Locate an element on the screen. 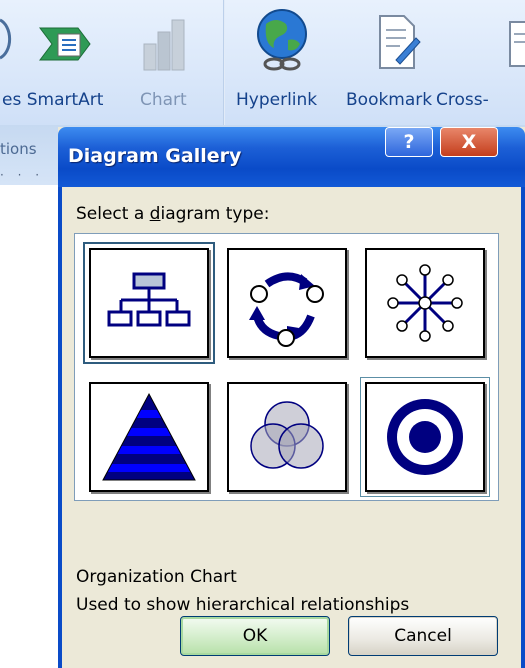  diagram-type-cycle is located at coordinates (287, 303).